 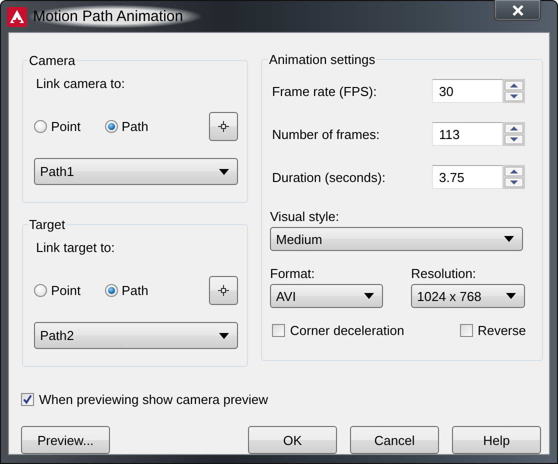 What do you see at coordinates (75, 247) in the screenshot?
I see `link-label: Link target to:` at bounding box center [75, 247].